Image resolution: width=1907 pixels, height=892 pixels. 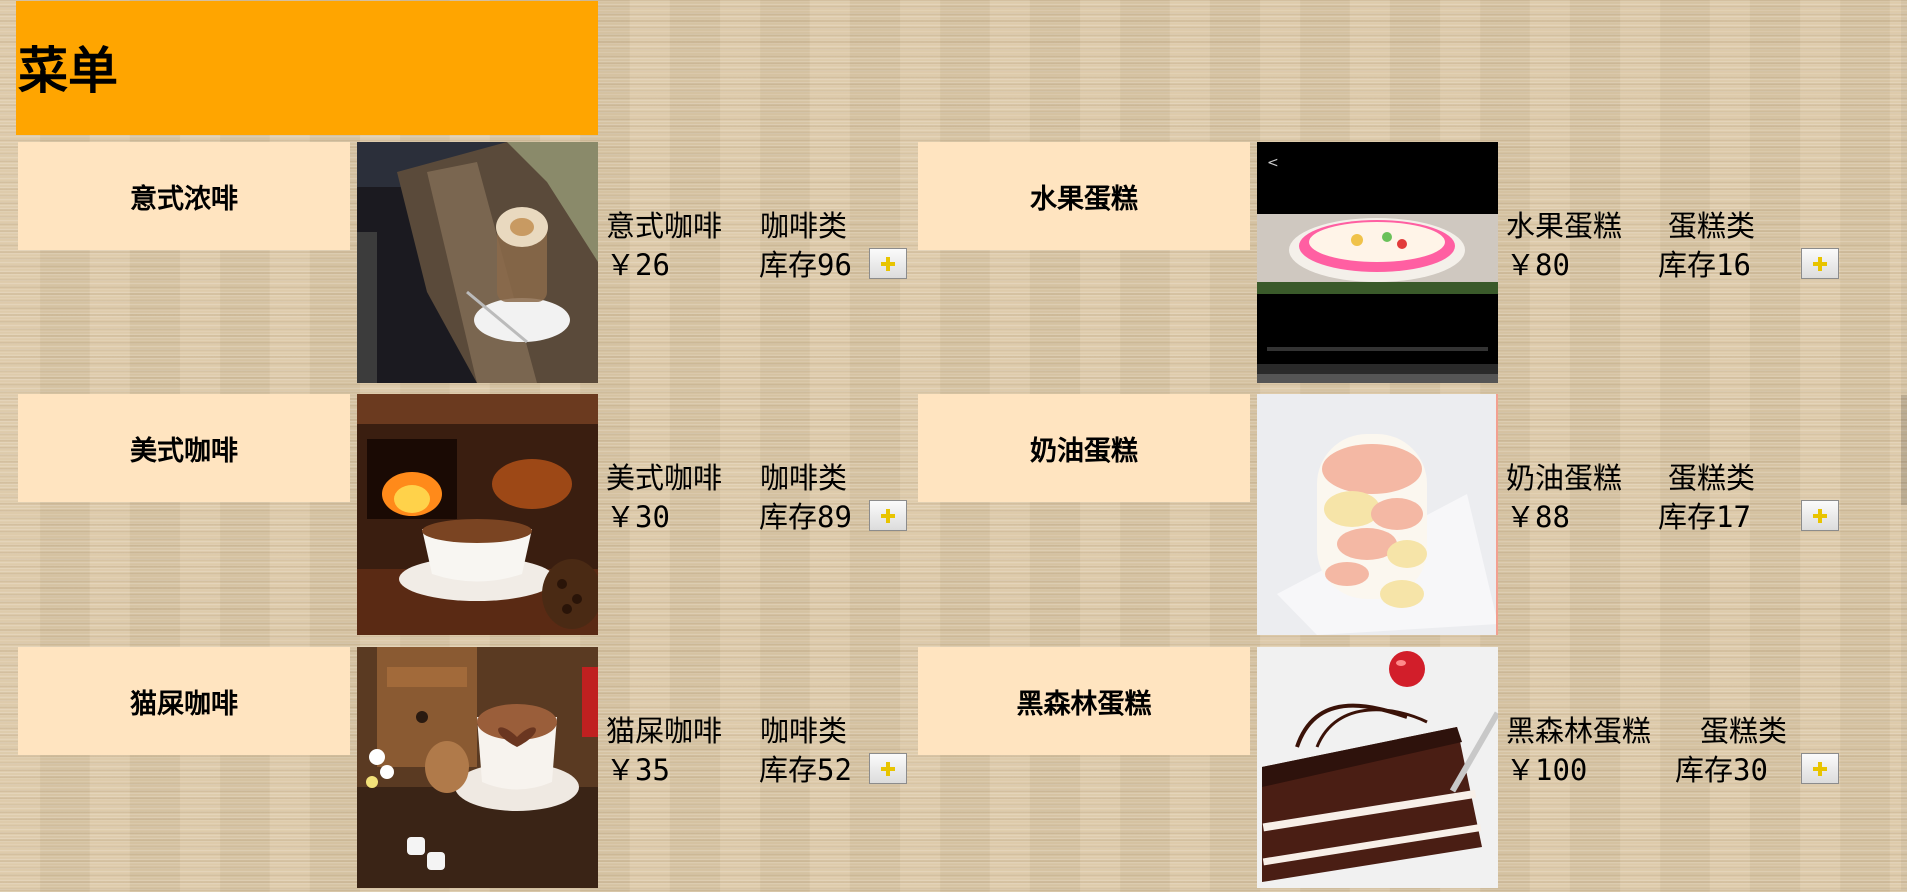 What do you see at coordinates (664, 226) in the screenshot?
I see `item-label: 意式咖啡` at bounding box center [664, 226].